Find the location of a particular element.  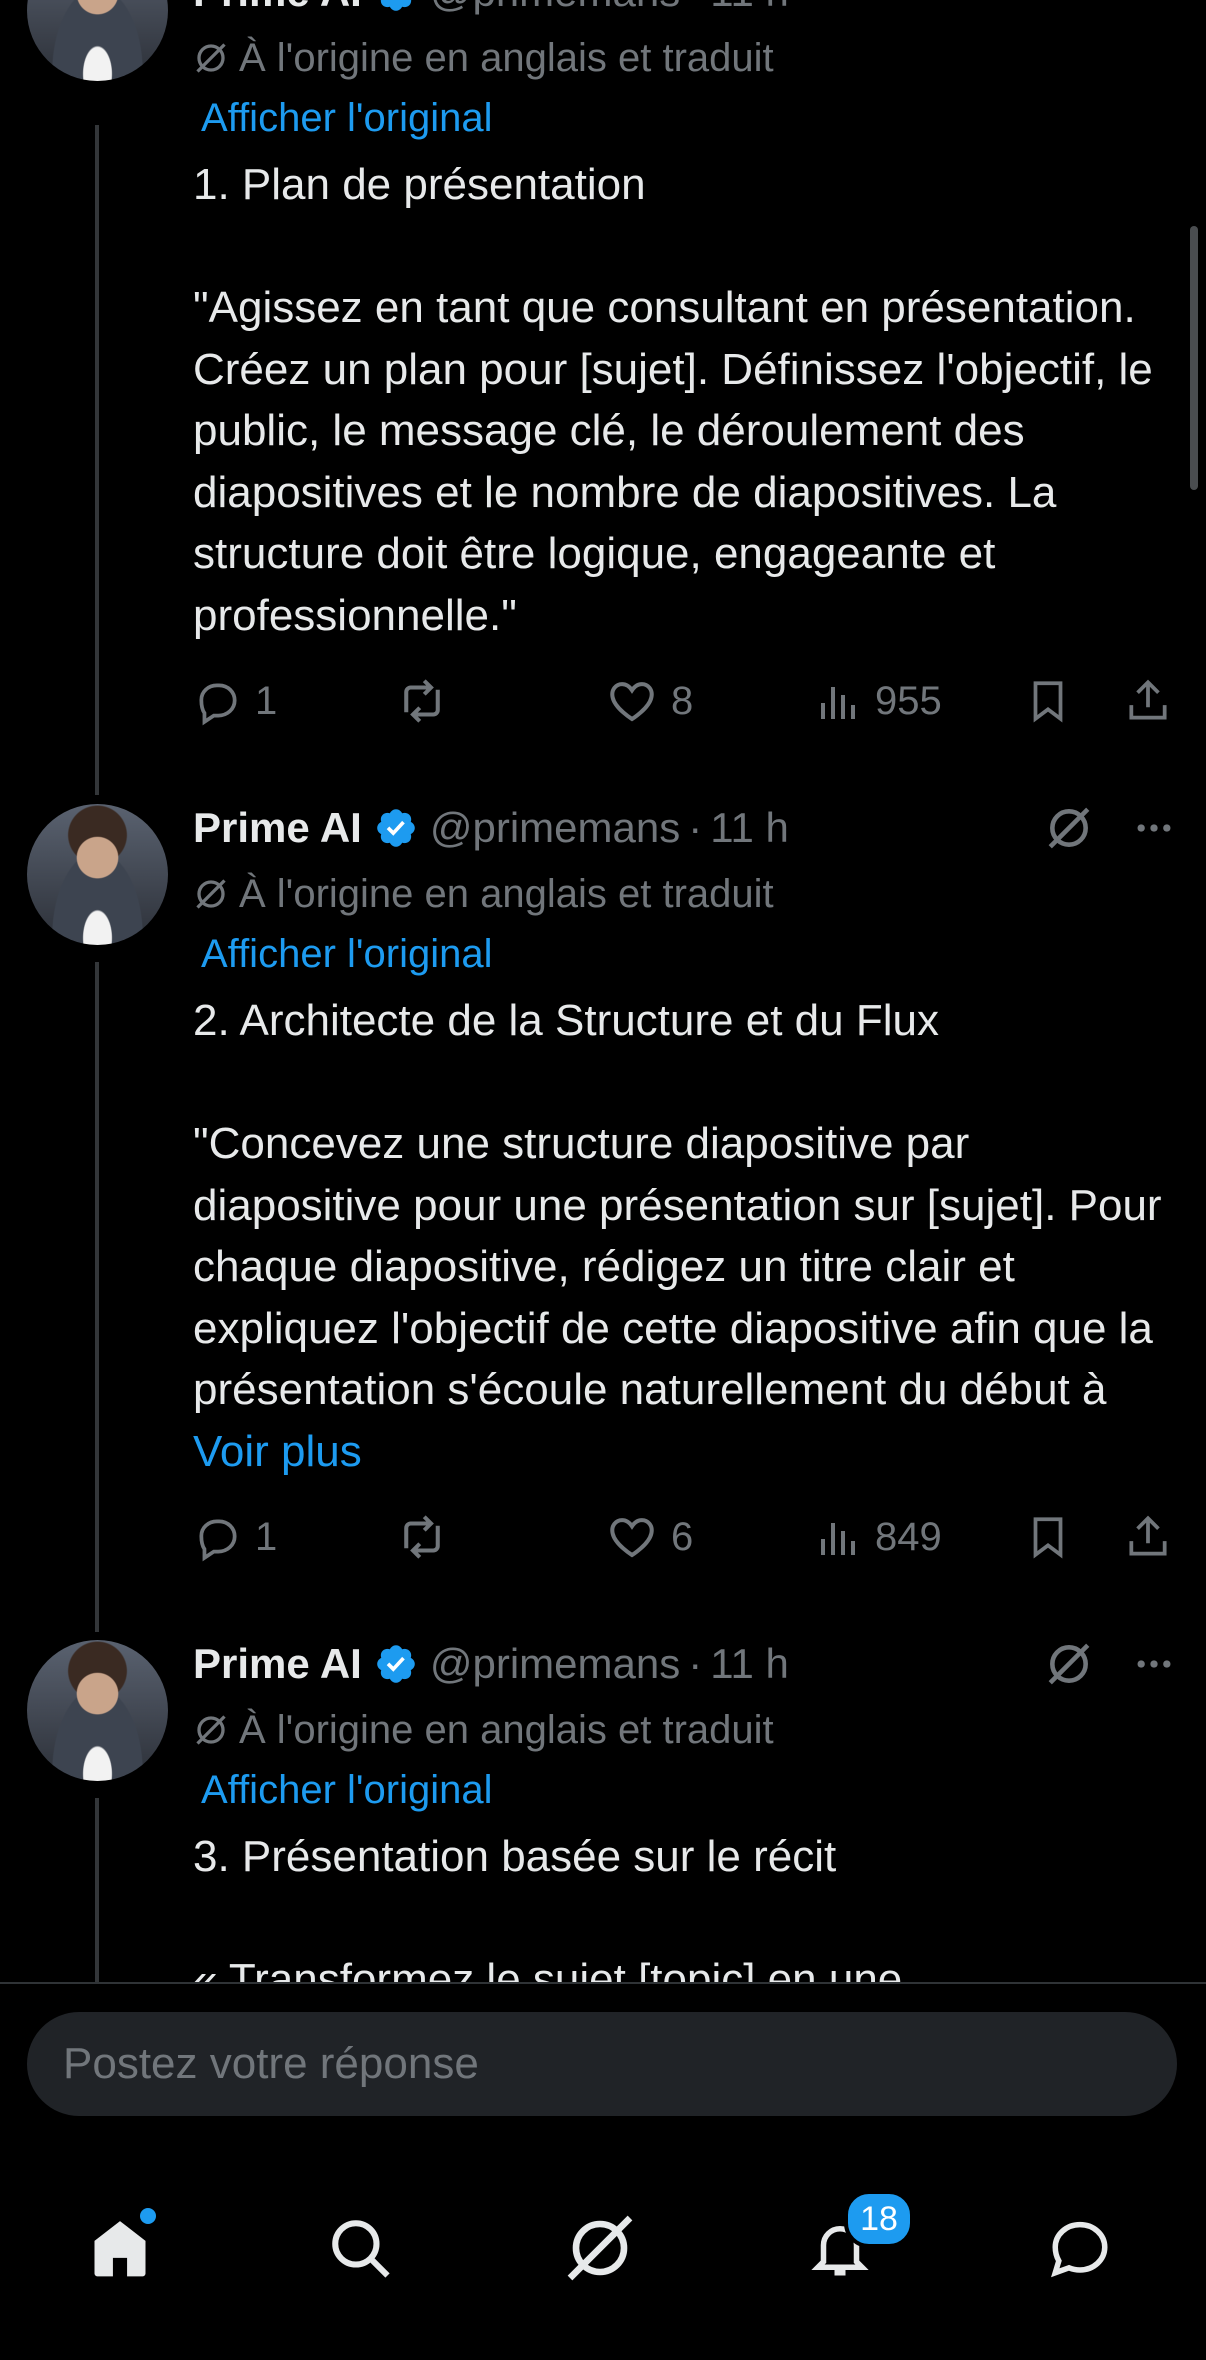

home-icon is located at coordinates (120, 2249).